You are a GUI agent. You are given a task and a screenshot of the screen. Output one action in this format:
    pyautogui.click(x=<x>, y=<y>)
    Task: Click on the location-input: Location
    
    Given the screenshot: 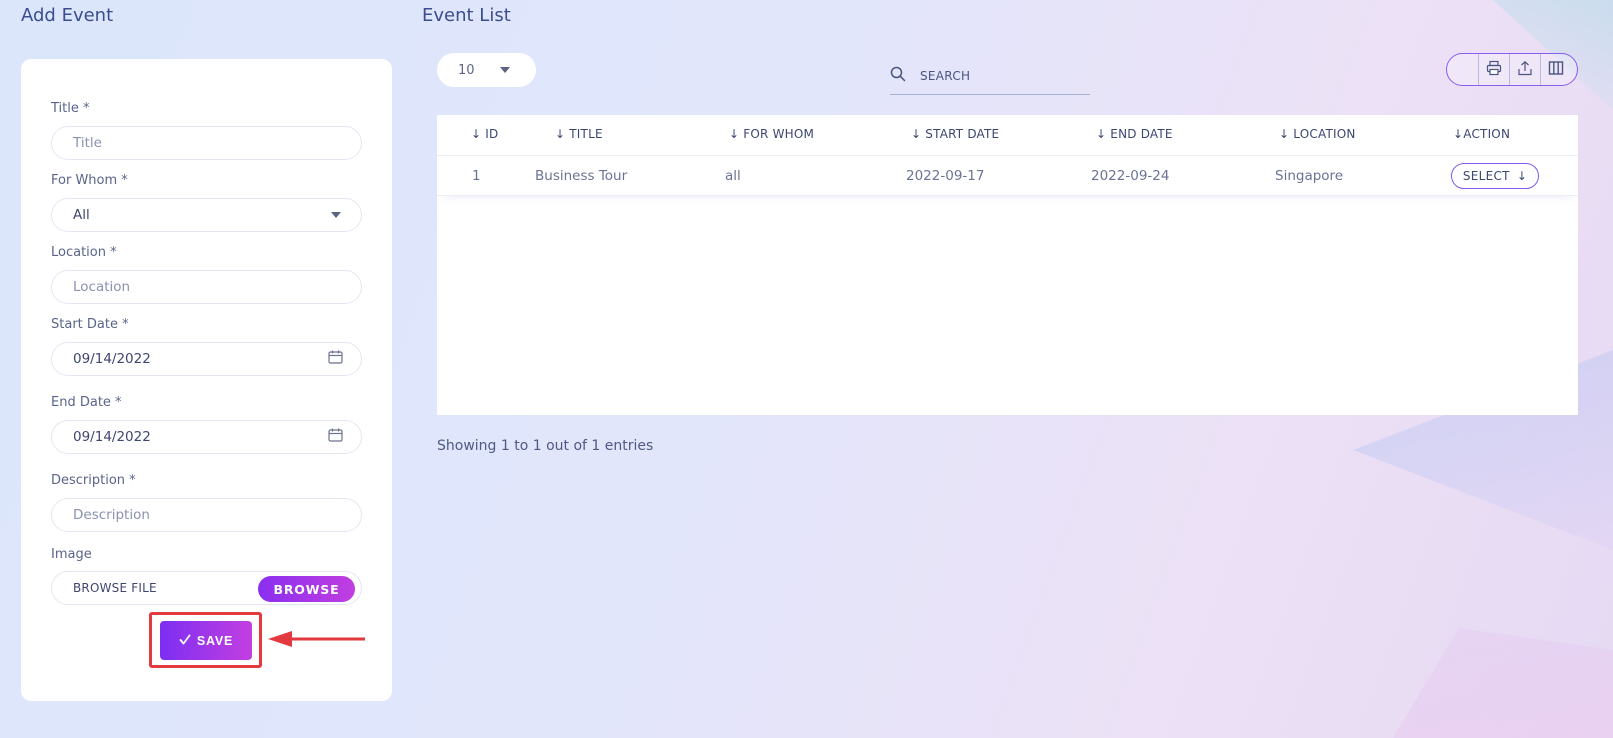 What is the action you would take?
    pyautogui.click(x=206, y=287)
    